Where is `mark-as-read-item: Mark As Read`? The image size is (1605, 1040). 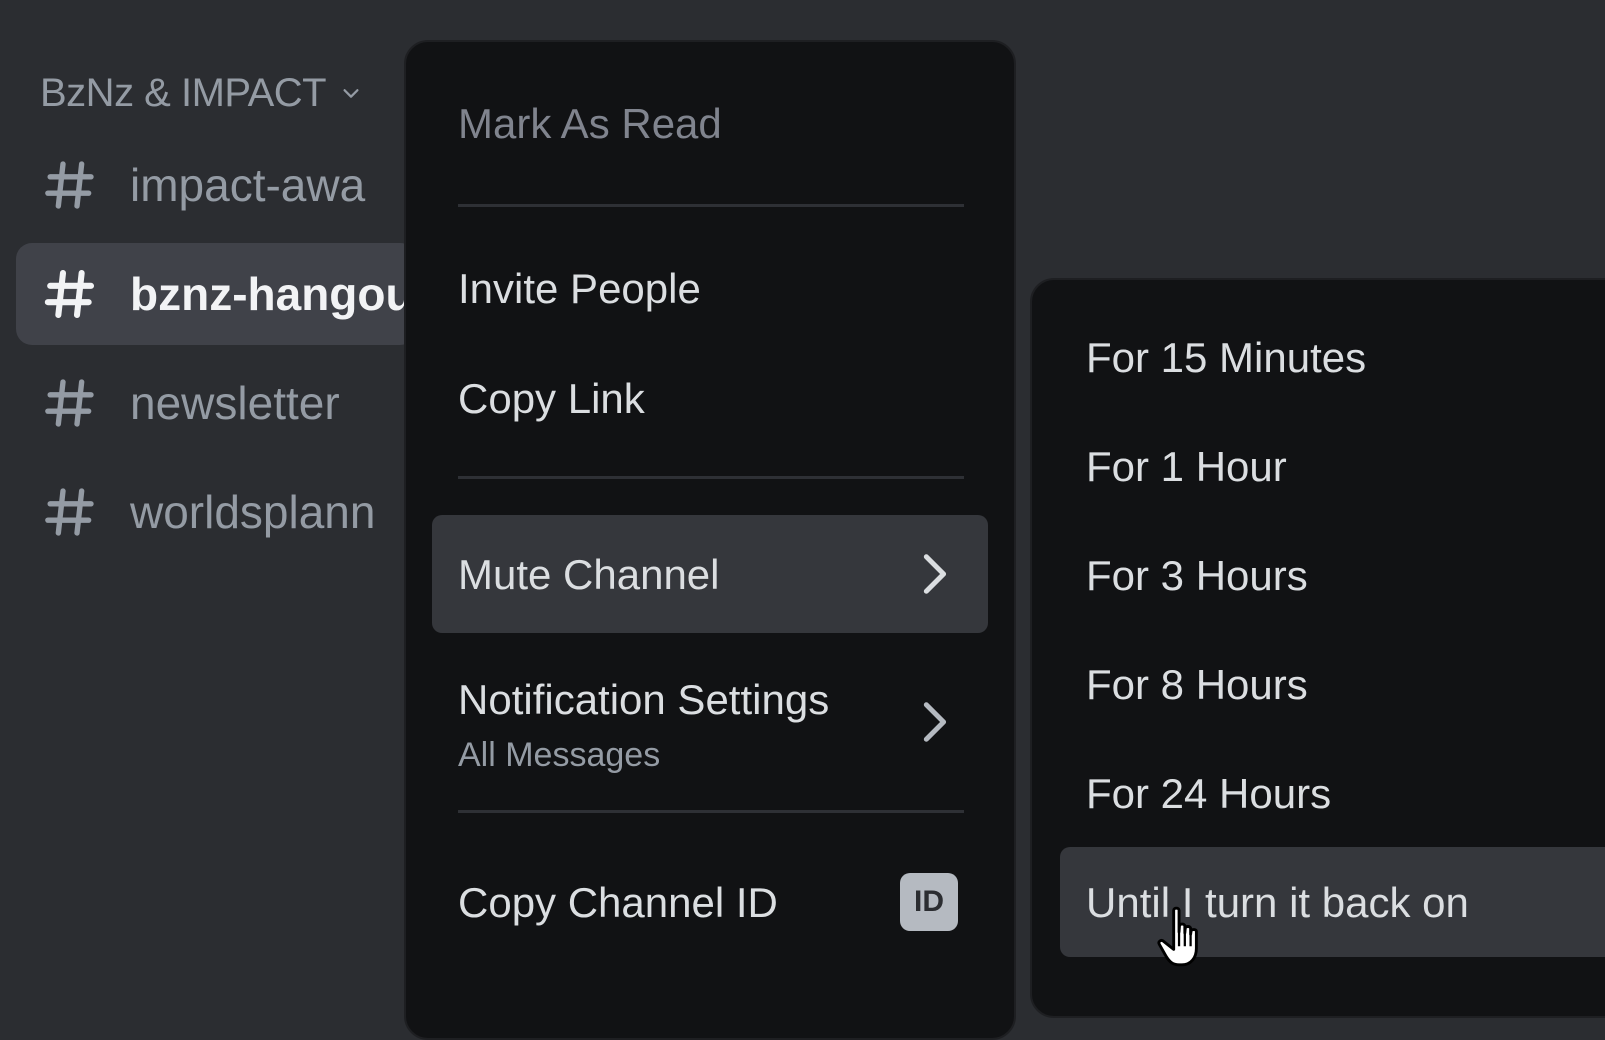
mark-as-read-item: Mark As Read is located at coordinates (710, 122).